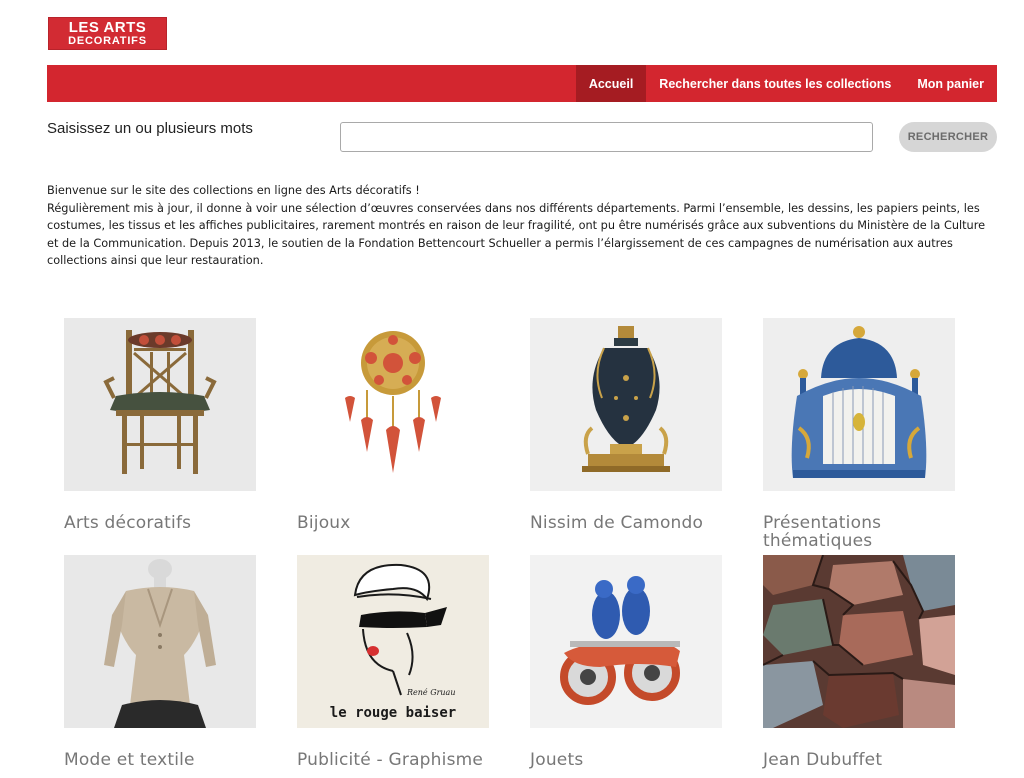 The image size is (1024, 778). What do you see at coordinates (393, 641) in the screenshot?
I see `poster-image: le rouge baiser René Gruau` at bounding box center [393, 641].